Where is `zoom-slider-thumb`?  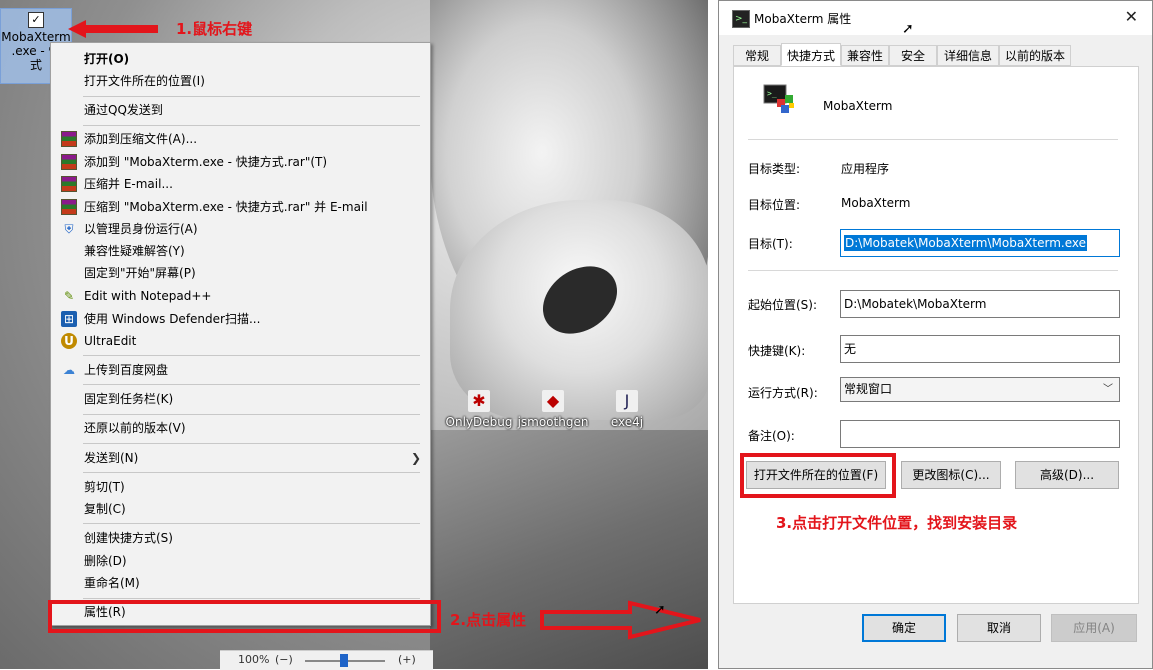 zoom-slider-thumb is located at coordinates (344, 660).